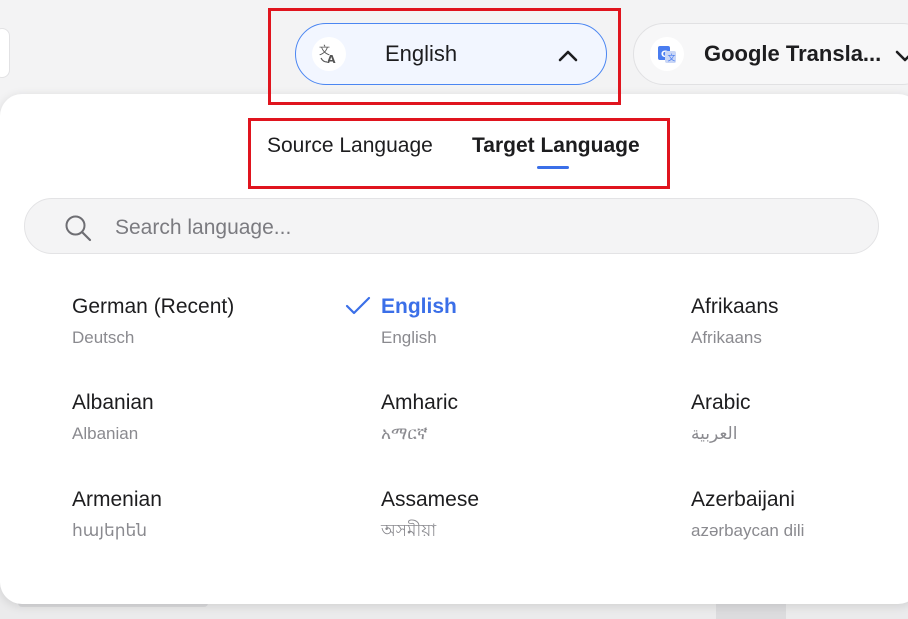  What do you see at coordinates (714, 433) in the screenshot?
I see `language-native-name: العربية` at bounding box center [714, 433].